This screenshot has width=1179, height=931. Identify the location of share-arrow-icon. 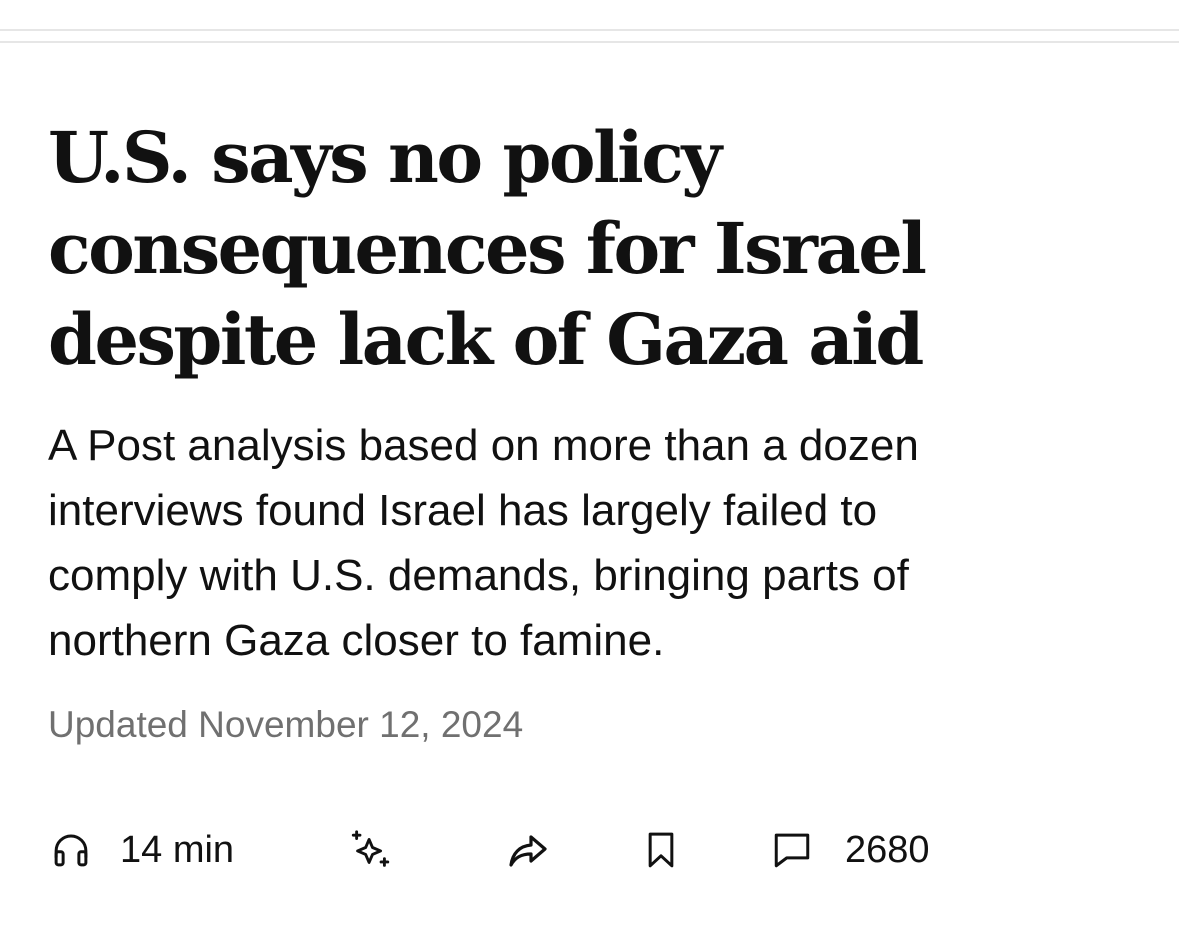
(528, 850).